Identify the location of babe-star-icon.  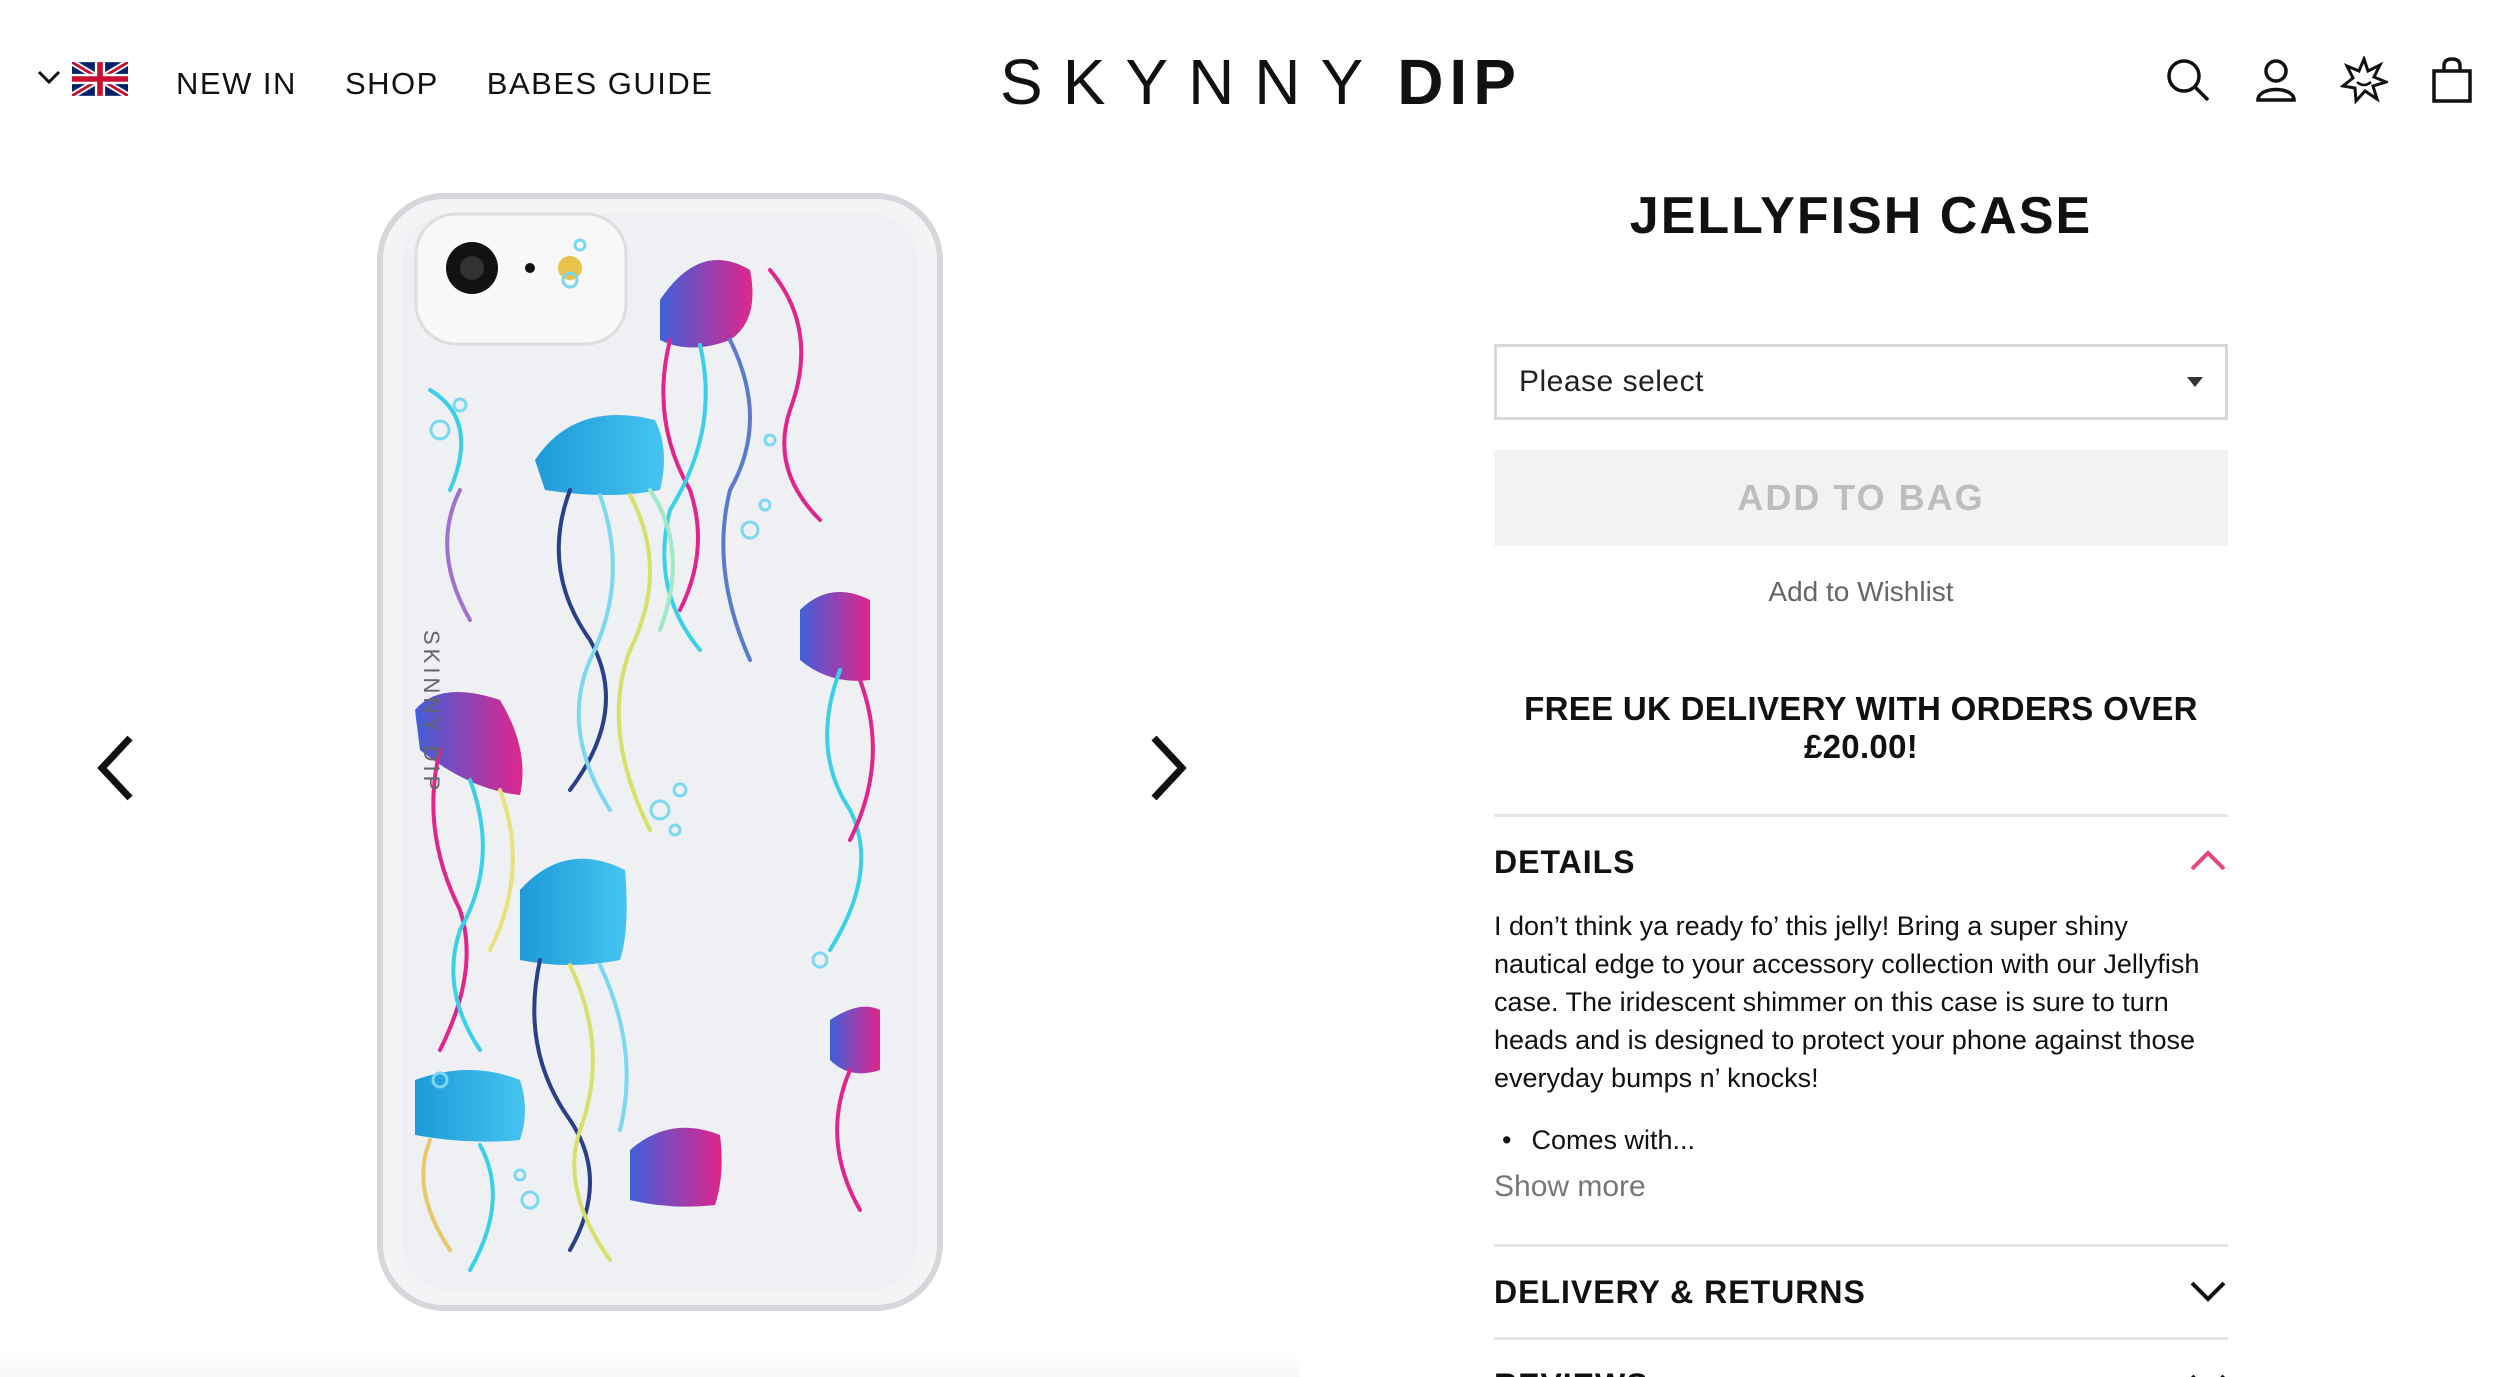
(2365, 79).